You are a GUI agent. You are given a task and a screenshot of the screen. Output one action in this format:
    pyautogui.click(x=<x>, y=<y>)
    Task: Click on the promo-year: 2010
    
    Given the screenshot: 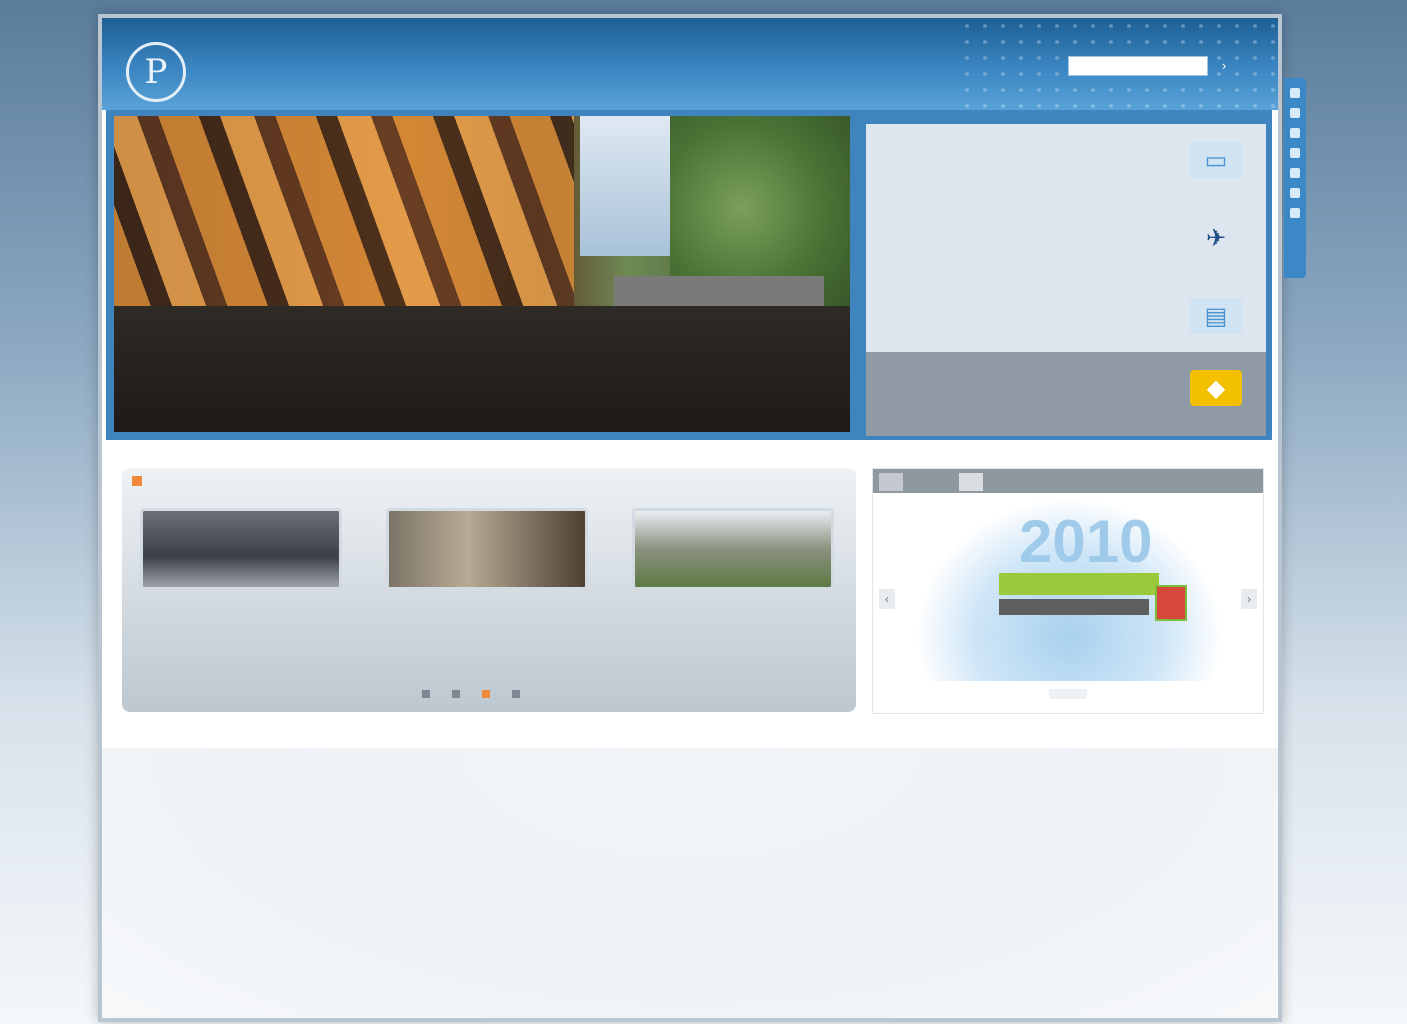 What is the action you would take?
    pyautogui.click(x=1086, y=541)
    